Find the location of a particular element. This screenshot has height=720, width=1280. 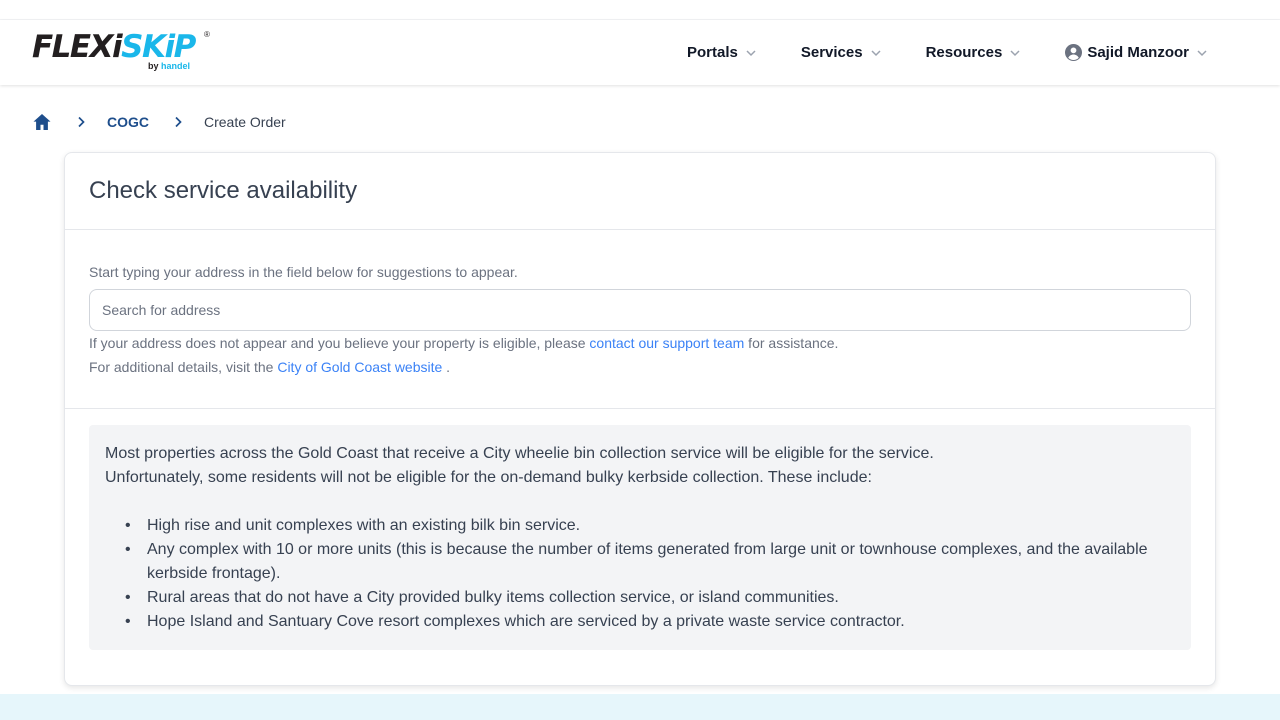

logo-text-b: SKiP is located at coordinates (158, 47).